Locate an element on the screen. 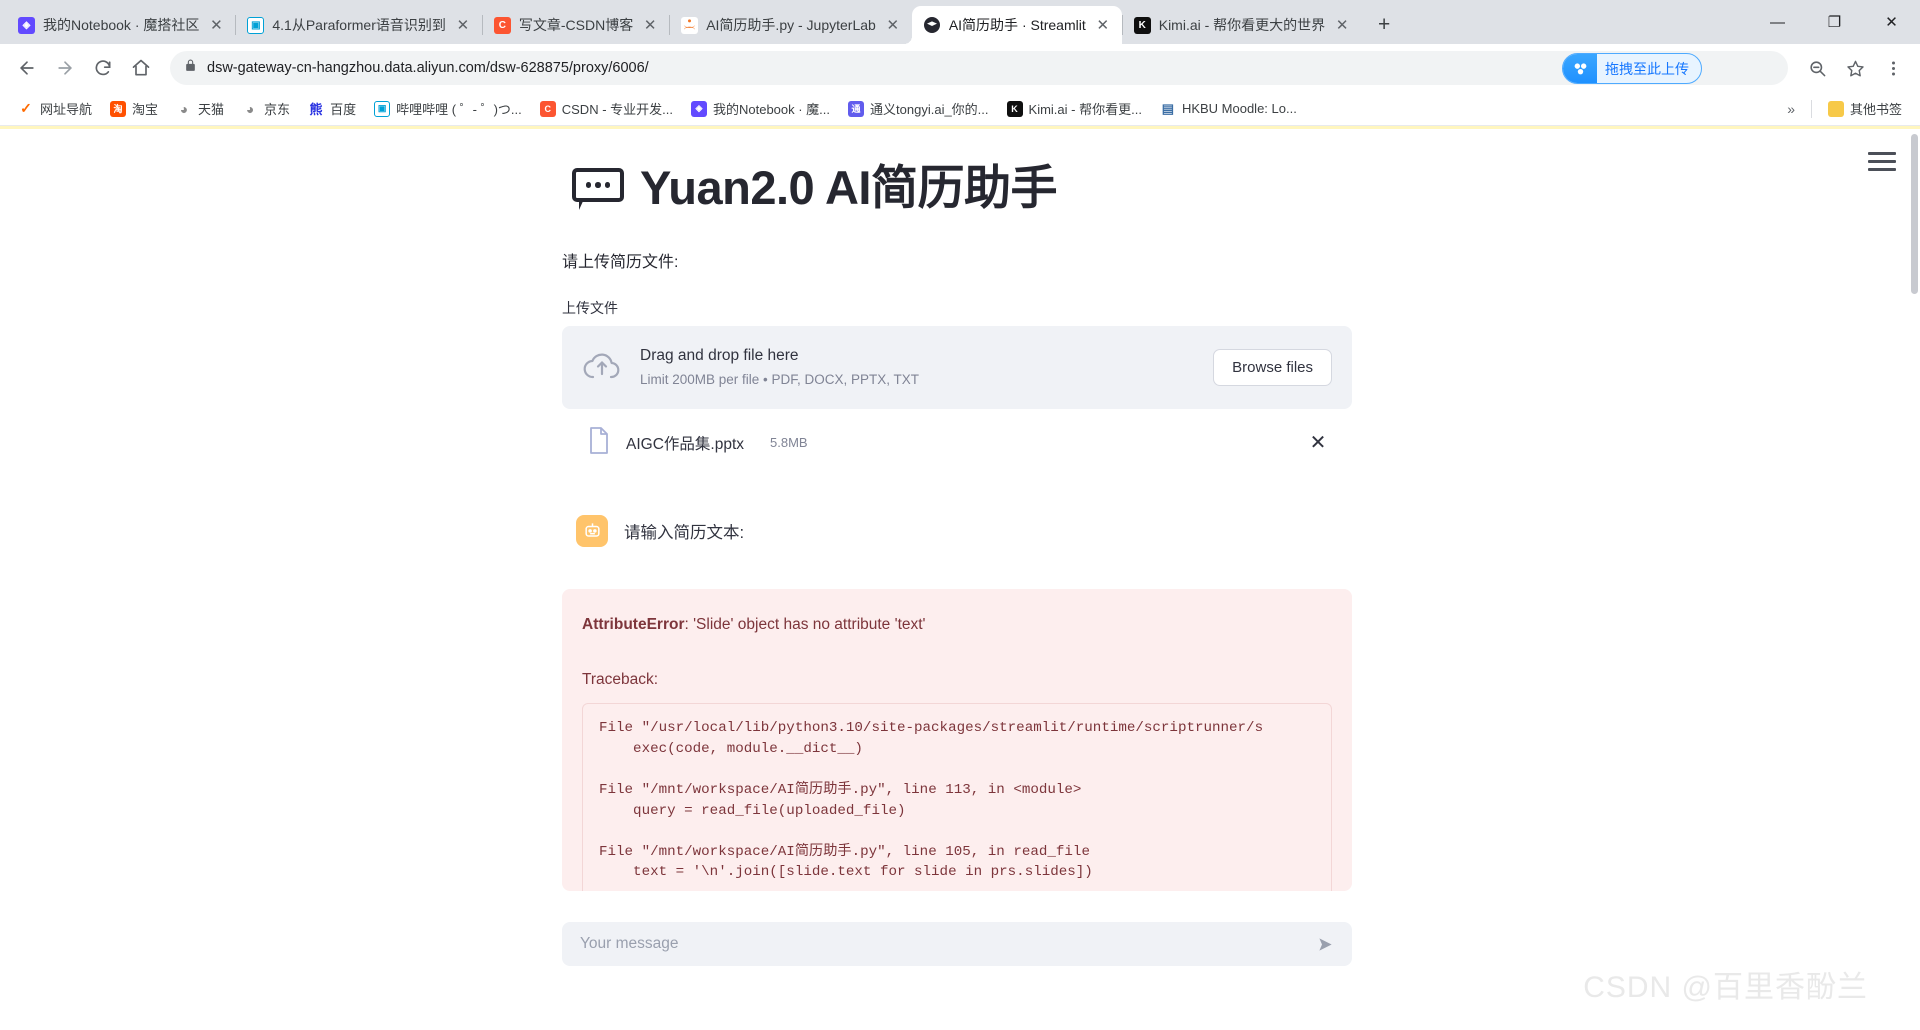 The height and width of the screenshot is (1030, 1920). bookmark-item-3: ◕ 京东 is located at coordinates (266, 108).